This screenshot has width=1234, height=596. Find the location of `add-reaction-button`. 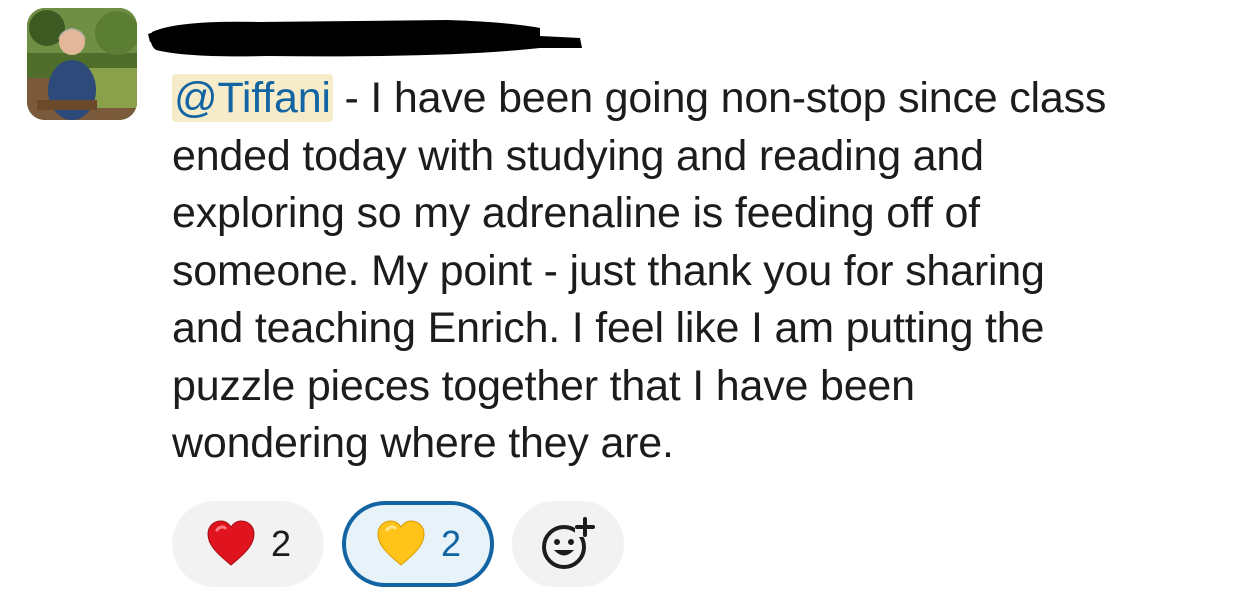

add-reaction-button is located at coordinates (568, 544).